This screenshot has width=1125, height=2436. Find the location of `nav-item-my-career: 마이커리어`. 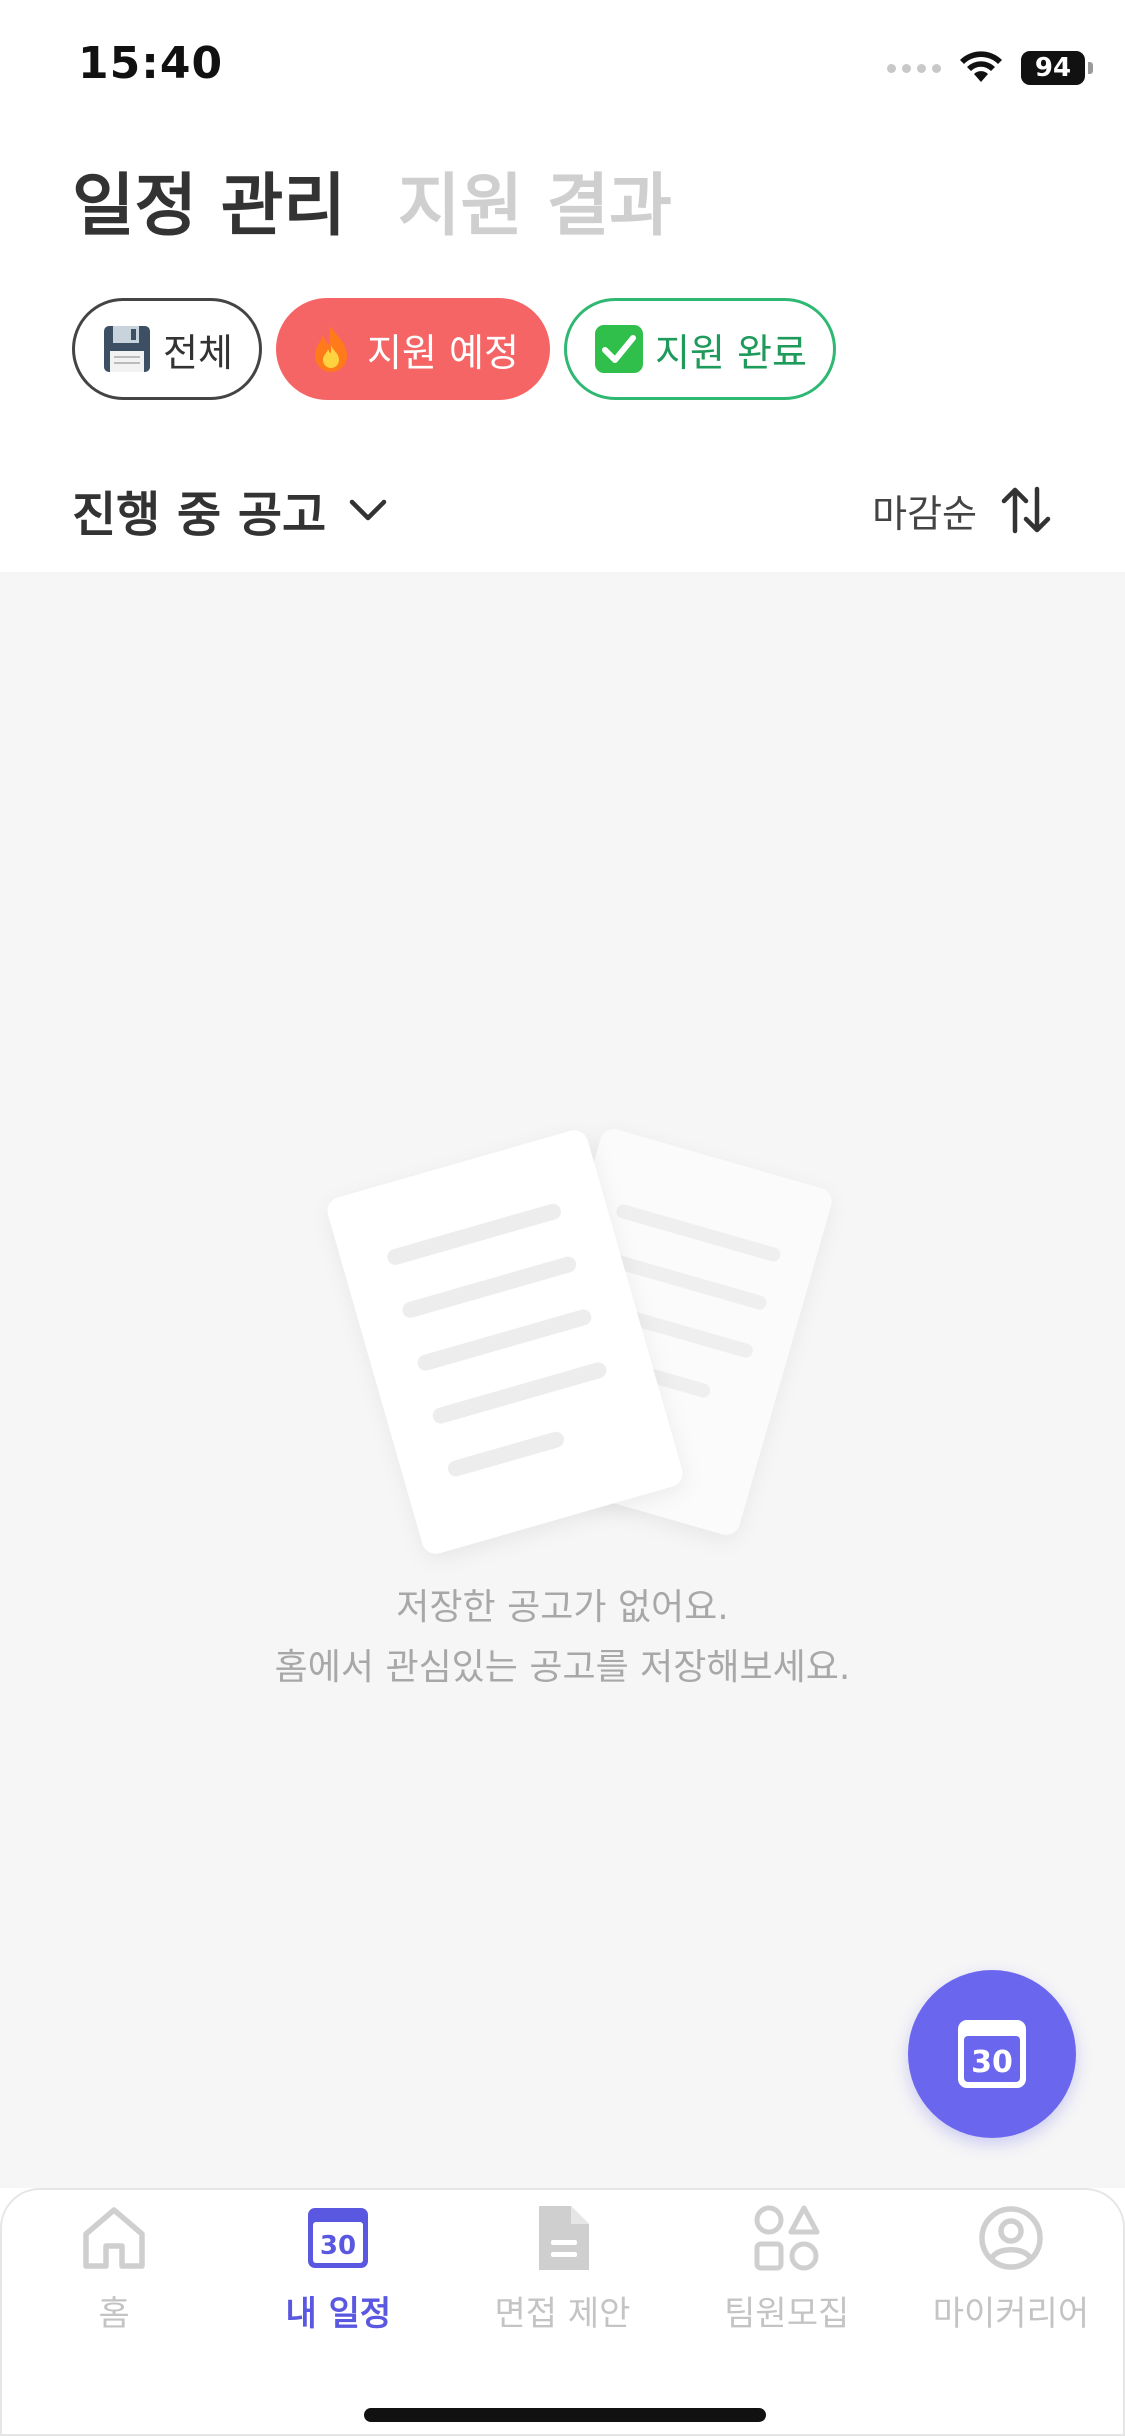

nav-item-my-career: 마이커리어 is located at coordinates (1011, 2268).